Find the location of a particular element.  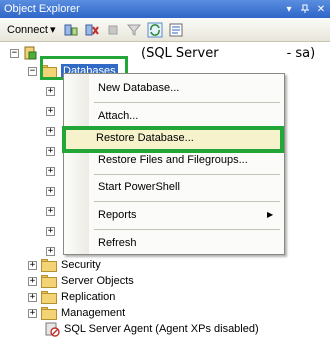

menu-item-reports: Reports is located at coordinates (117, 215).